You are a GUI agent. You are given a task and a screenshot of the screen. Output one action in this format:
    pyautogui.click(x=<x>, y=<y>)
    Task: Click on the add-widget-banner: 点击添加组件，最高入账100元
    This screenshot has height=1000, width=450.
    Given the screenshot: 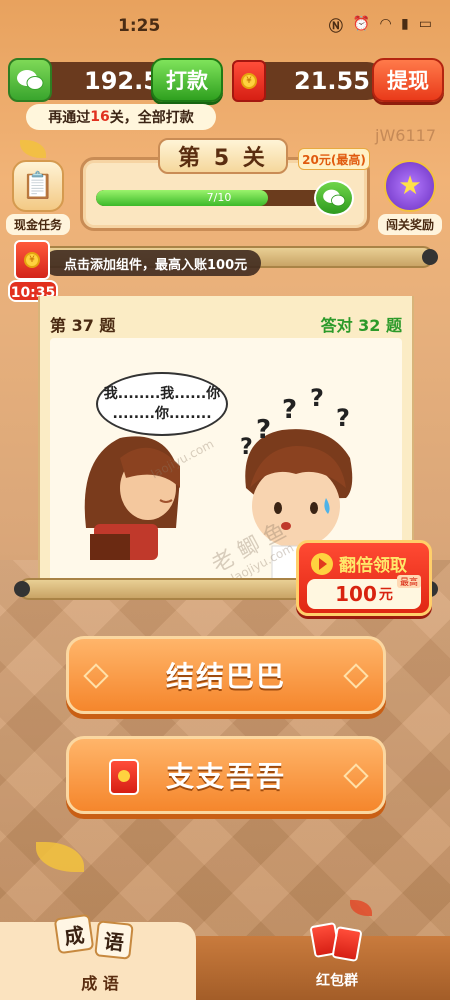 What is the action you would take?
    pyautogui.click(x=153, y=263)
    